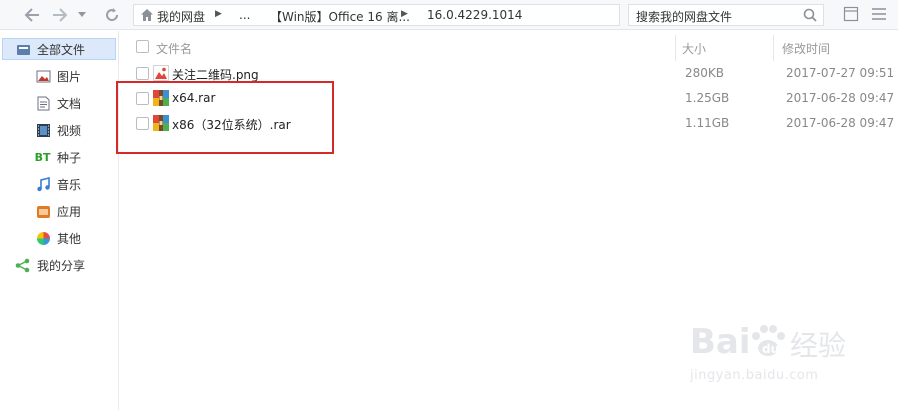  I want to click on sidebar-item-documents: 文档, so click(59, 103).